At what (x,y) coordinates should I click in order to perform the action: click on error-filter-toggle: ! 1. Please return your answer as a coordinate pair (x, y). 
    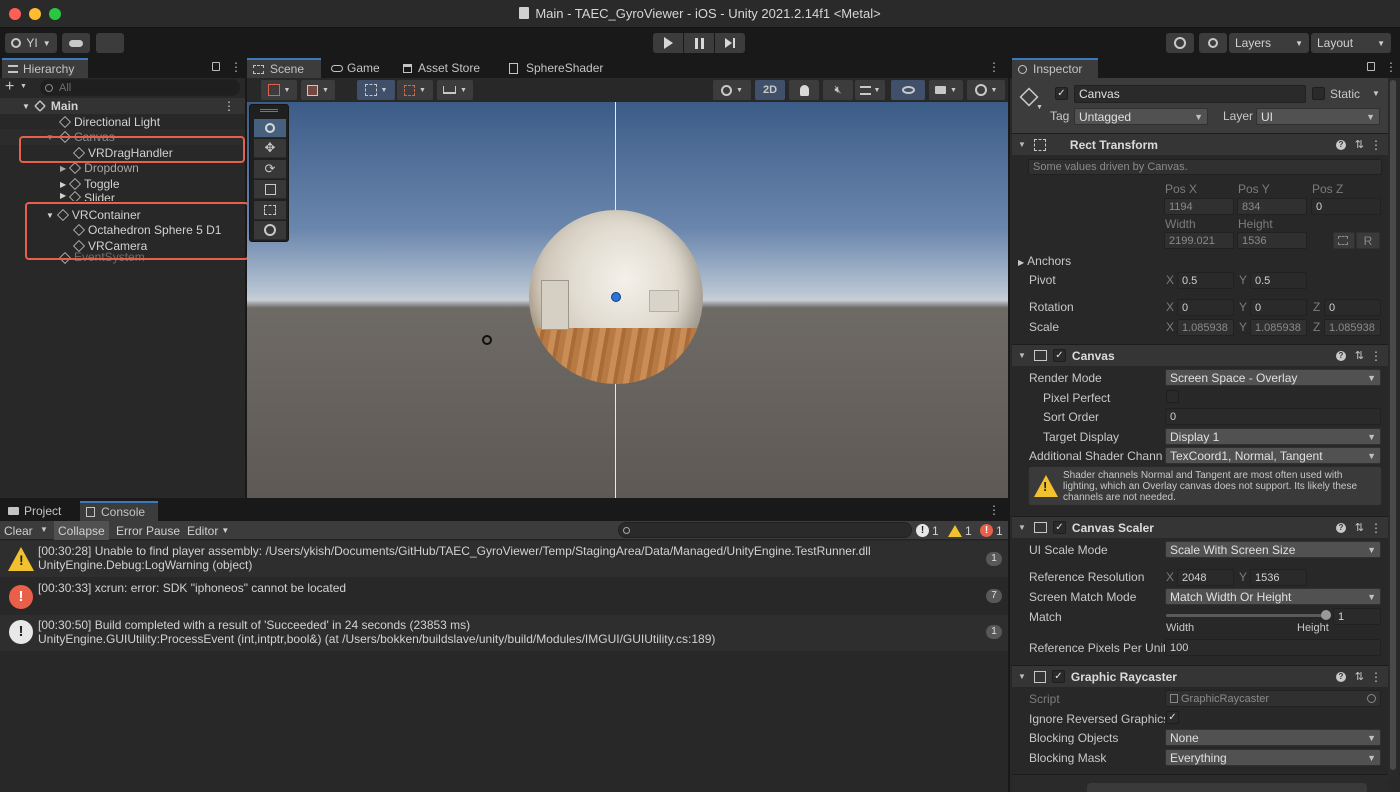
    Looking at the image, I should click on (991, 530).